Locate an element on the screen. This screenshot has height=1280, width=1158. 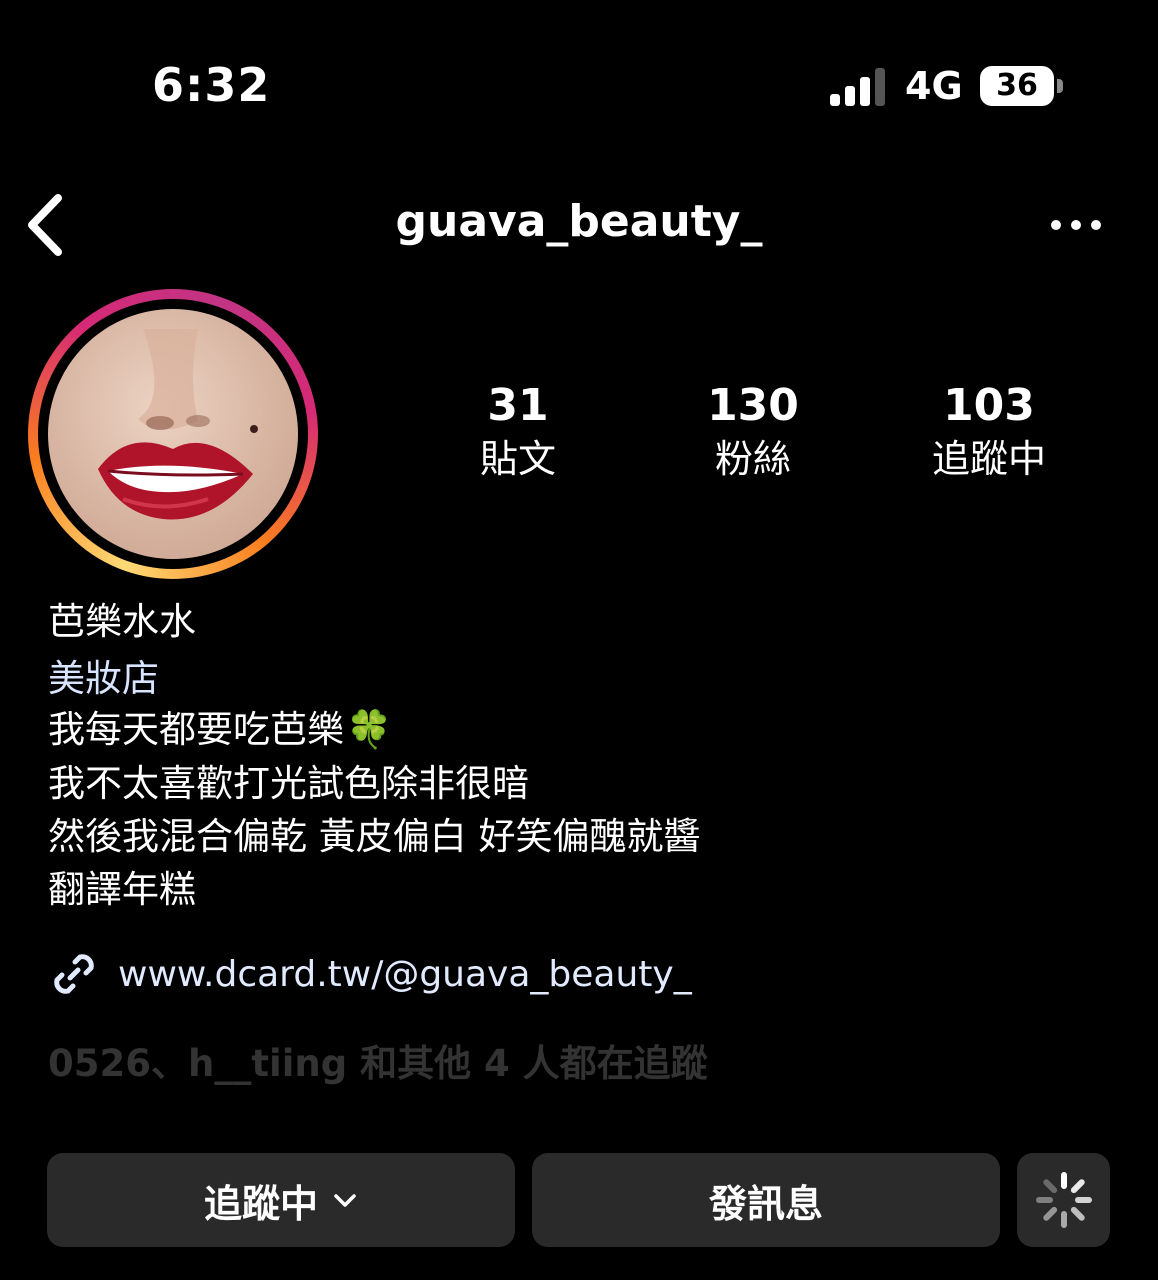
clover-emoji: 🍀 is located at coordinates (369, 729).